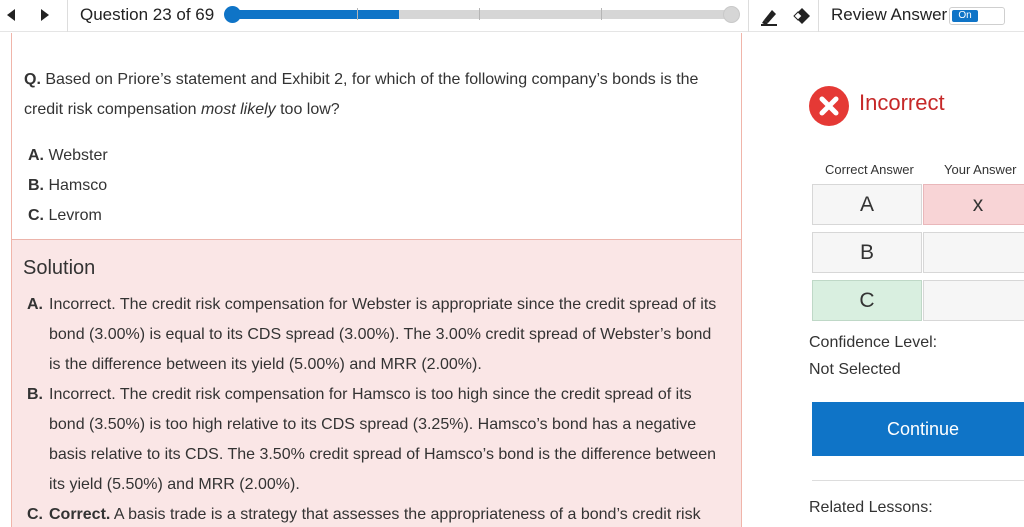 This screenshot has height=527, width=1024. I want to click on prev-arrow-icon, so click(11, 15).